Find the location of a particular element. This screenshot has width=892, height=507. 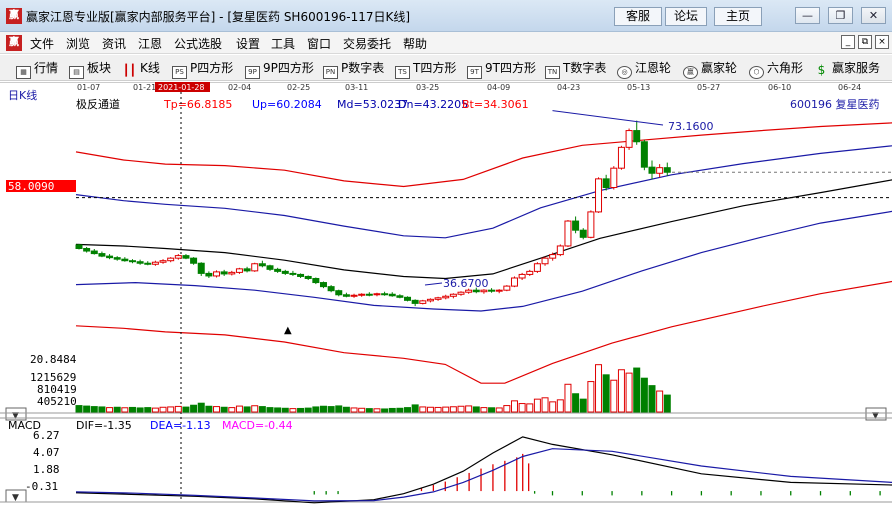

tool-kline: ┃┃ K线 is located at coordinates (141, 68).